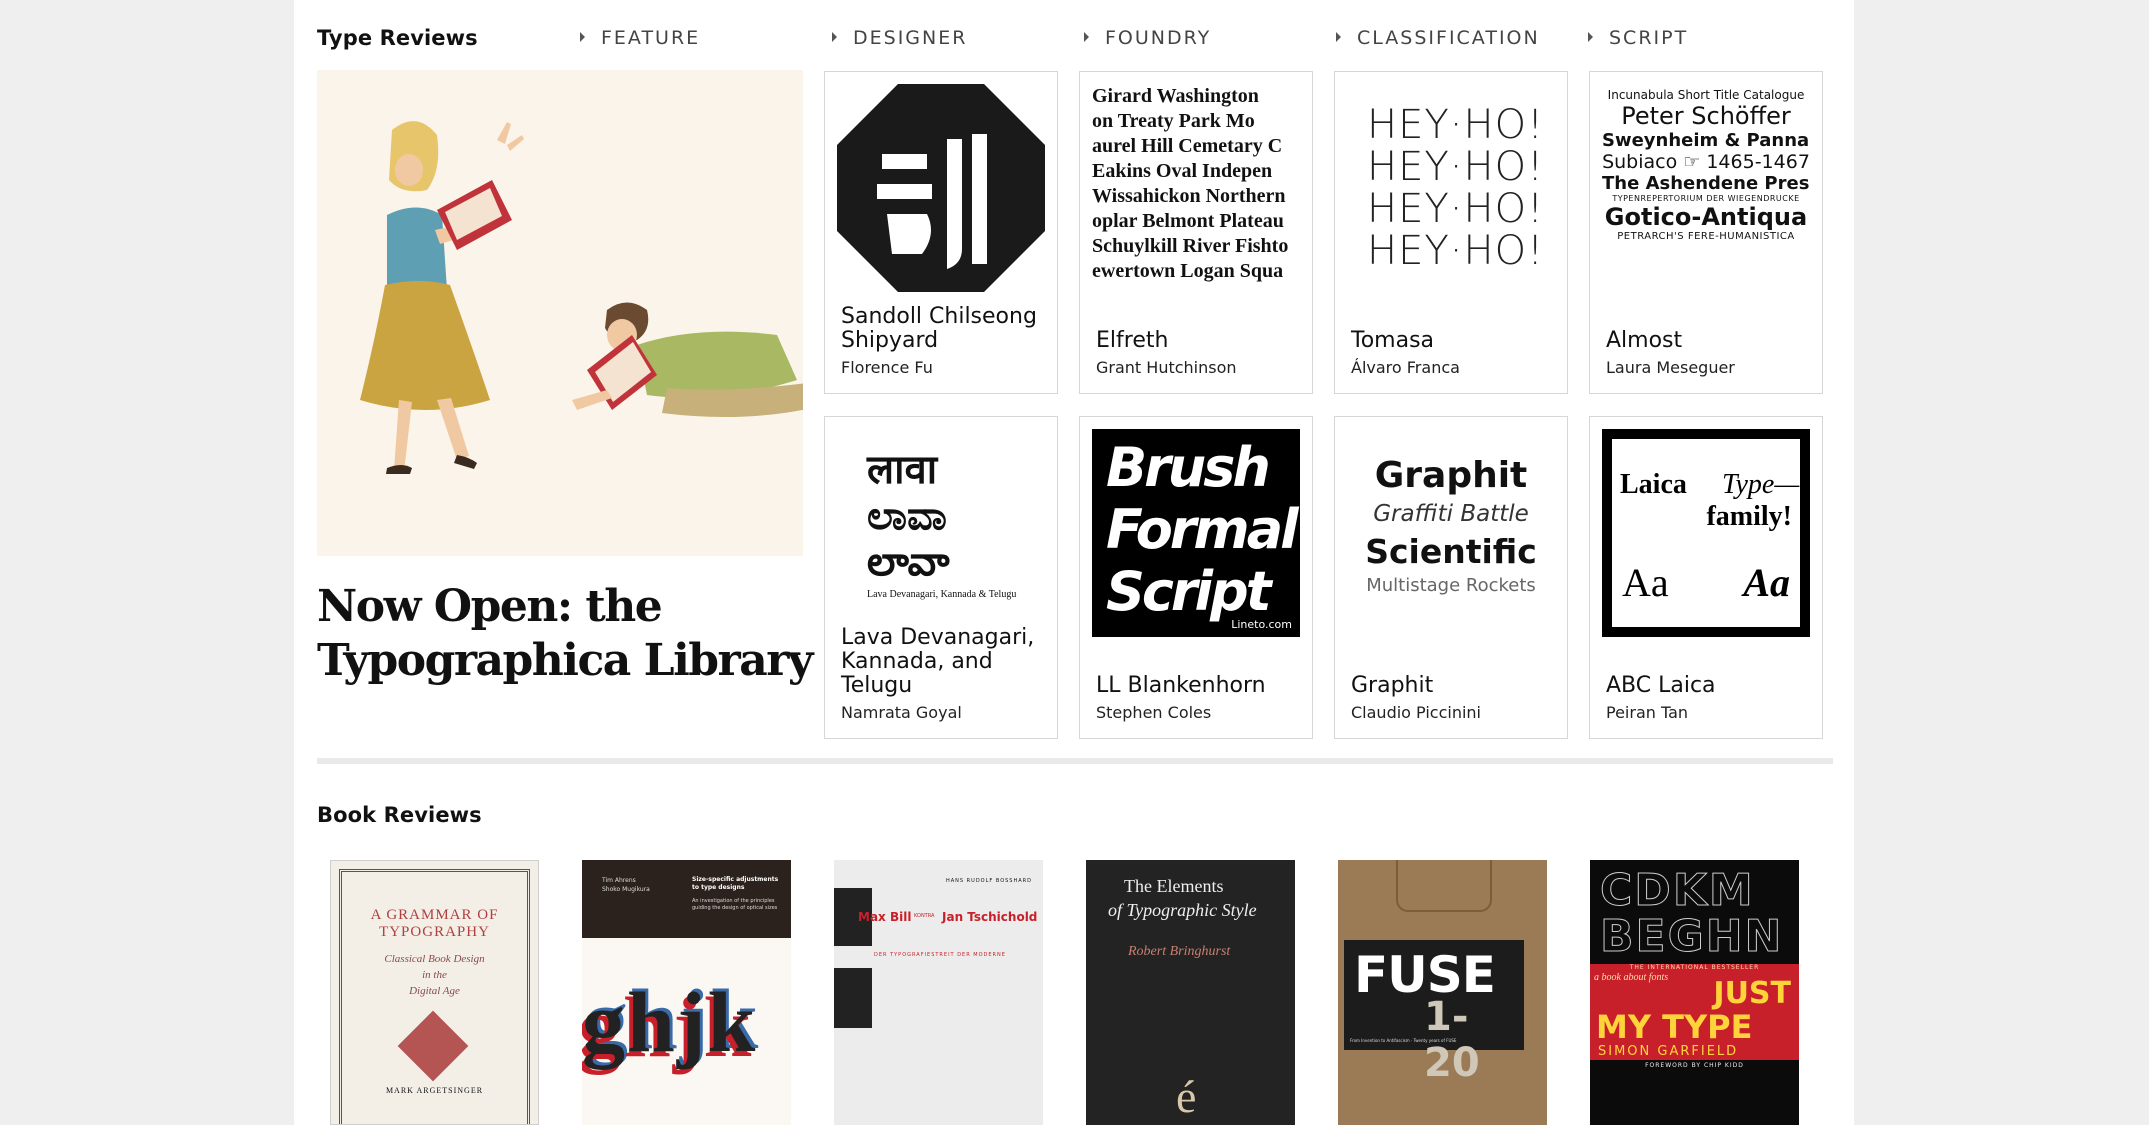 This screenshot has width=2149, height=1125. Describe the element at coordinates (1392, 685) in the screenshot. I see `card-title: Graphit` at that location.